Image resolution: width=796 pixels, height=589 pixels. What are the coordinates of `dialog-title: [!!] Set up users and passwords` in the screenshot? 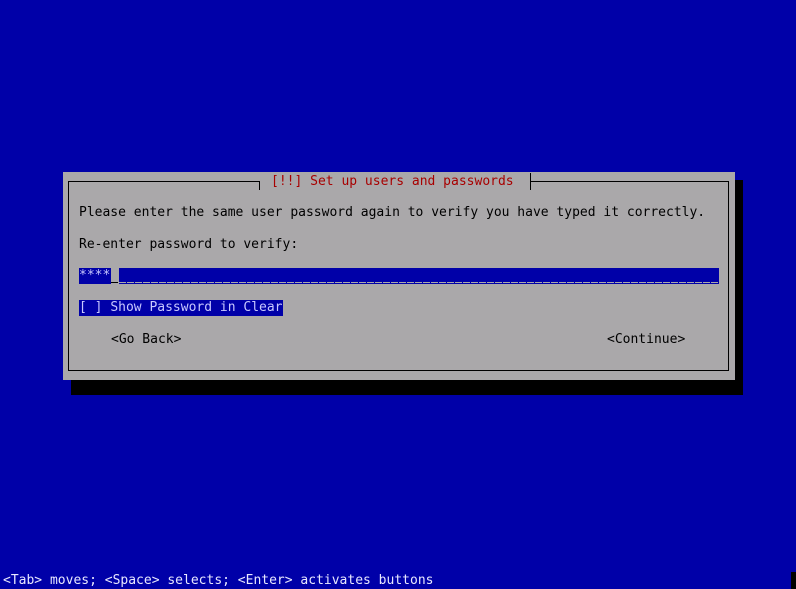 It's located at (392, 181).